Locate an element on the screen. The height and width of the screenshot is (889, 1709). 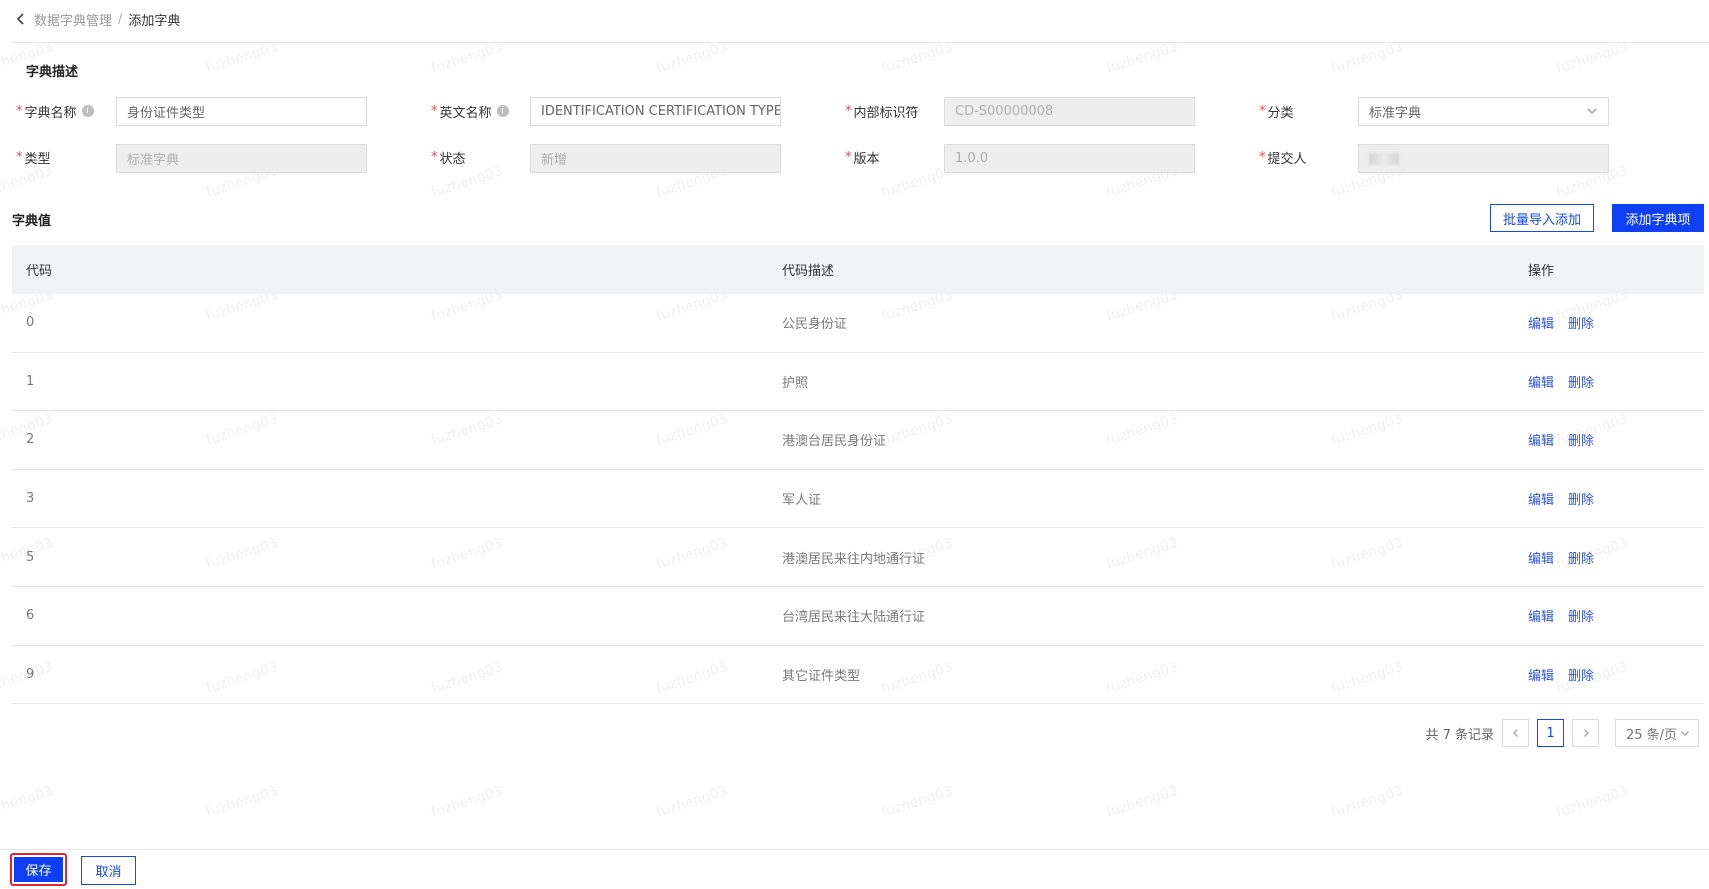
status-label: * 状态 is located at coordinates (448, 157).